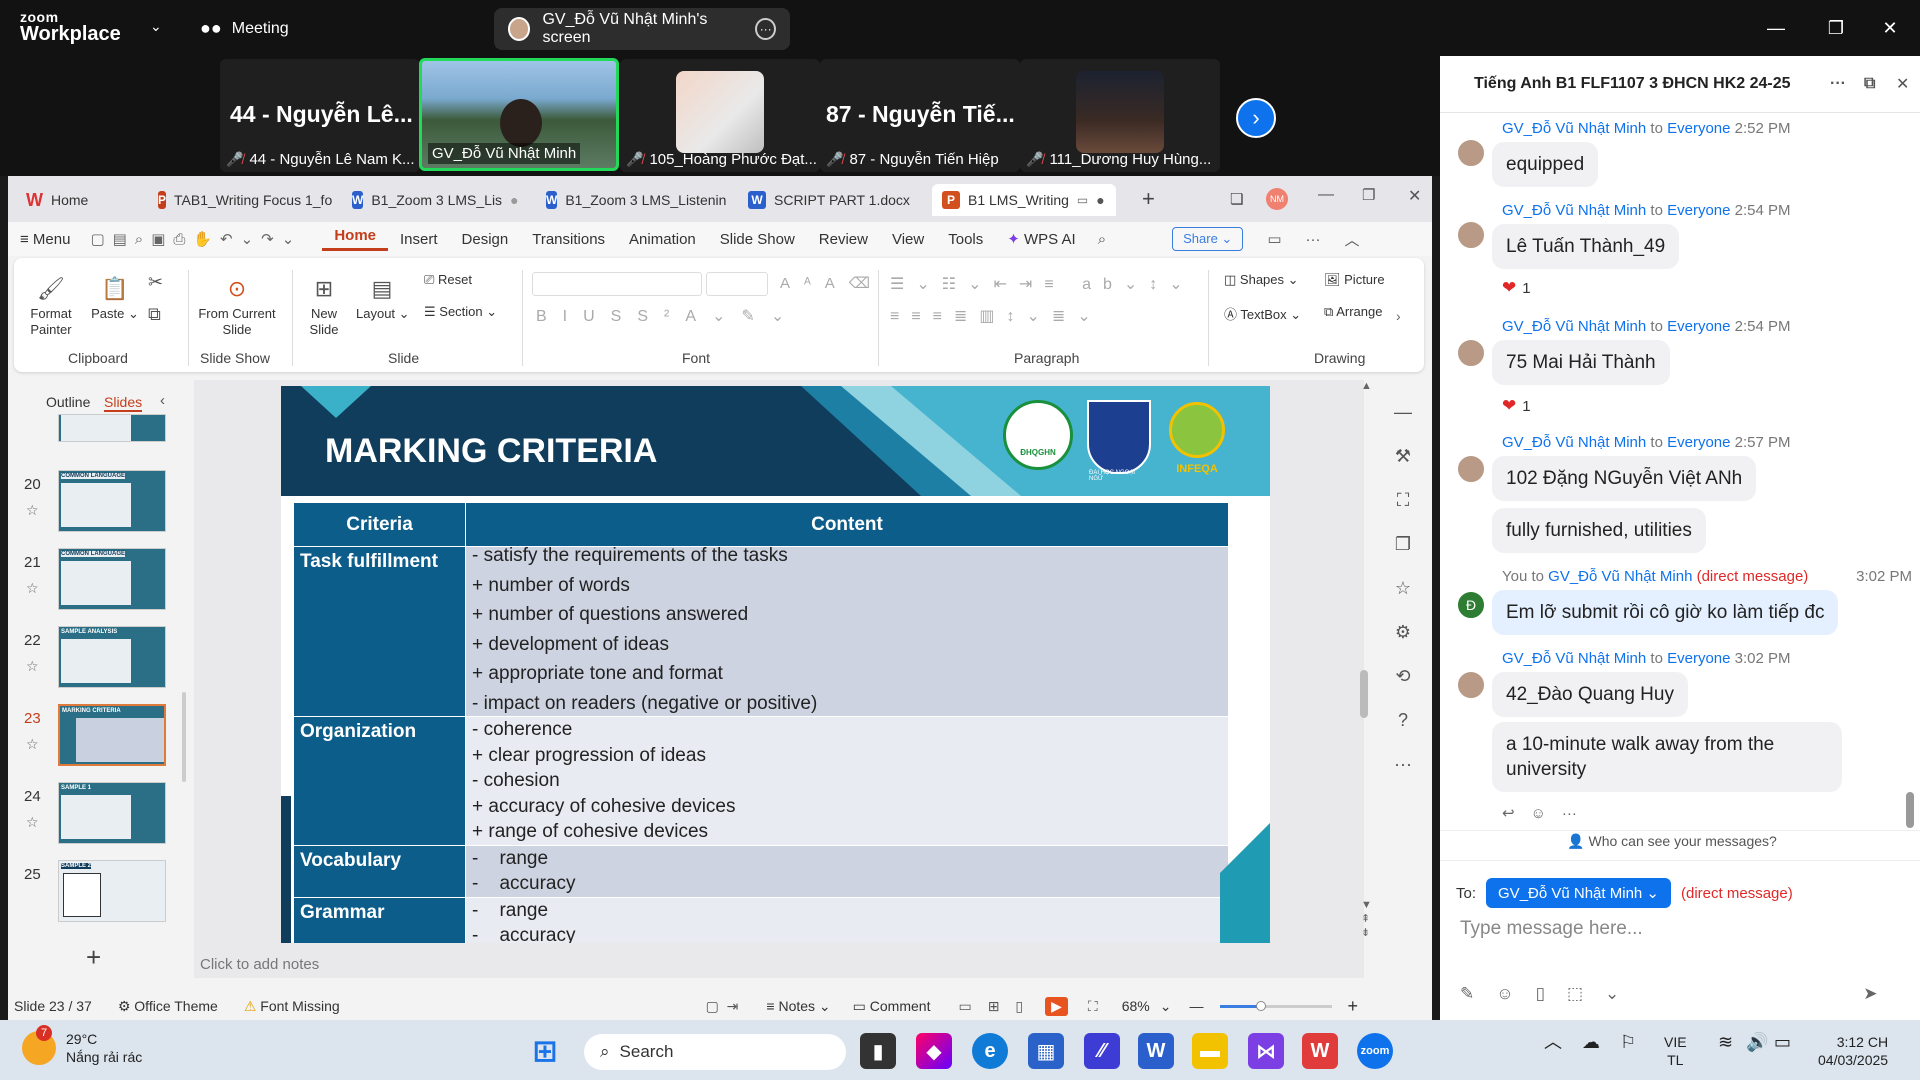 The image size is (1920, 1080). I want to click on shapes-button: ◫ Shapes ⌄, so click(1261, 280).